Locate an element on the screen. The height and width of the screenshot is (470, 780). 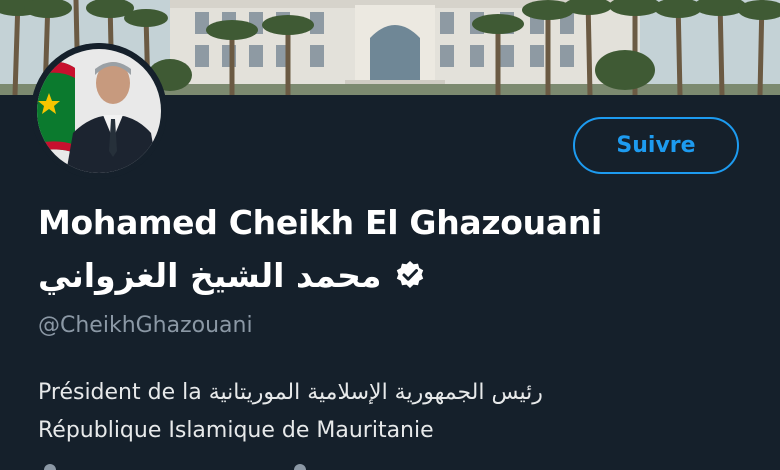
avatar-photo is located at coordinates (99, 111).